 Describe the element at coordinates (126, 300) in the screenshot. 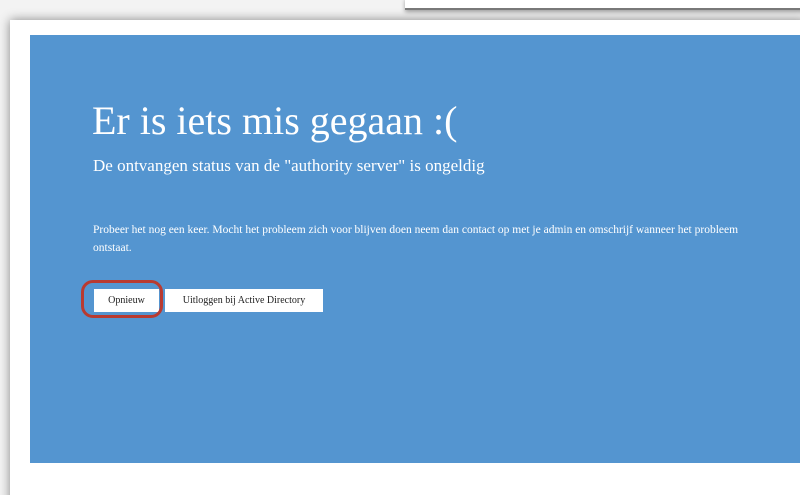

I see `retry-button: Opnieuw` at that location.